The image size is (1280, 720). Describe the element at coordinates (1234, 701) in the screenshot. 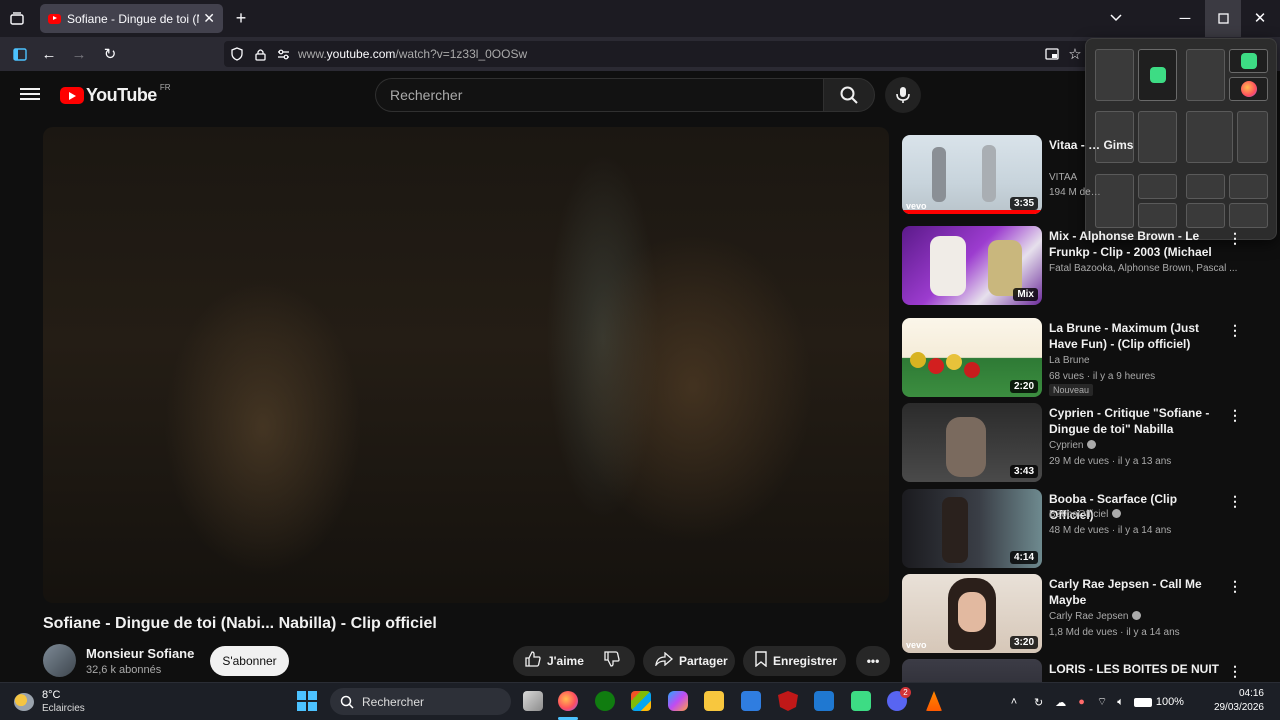

I see `system-clock: 04:16 29/03/2026` at that location.